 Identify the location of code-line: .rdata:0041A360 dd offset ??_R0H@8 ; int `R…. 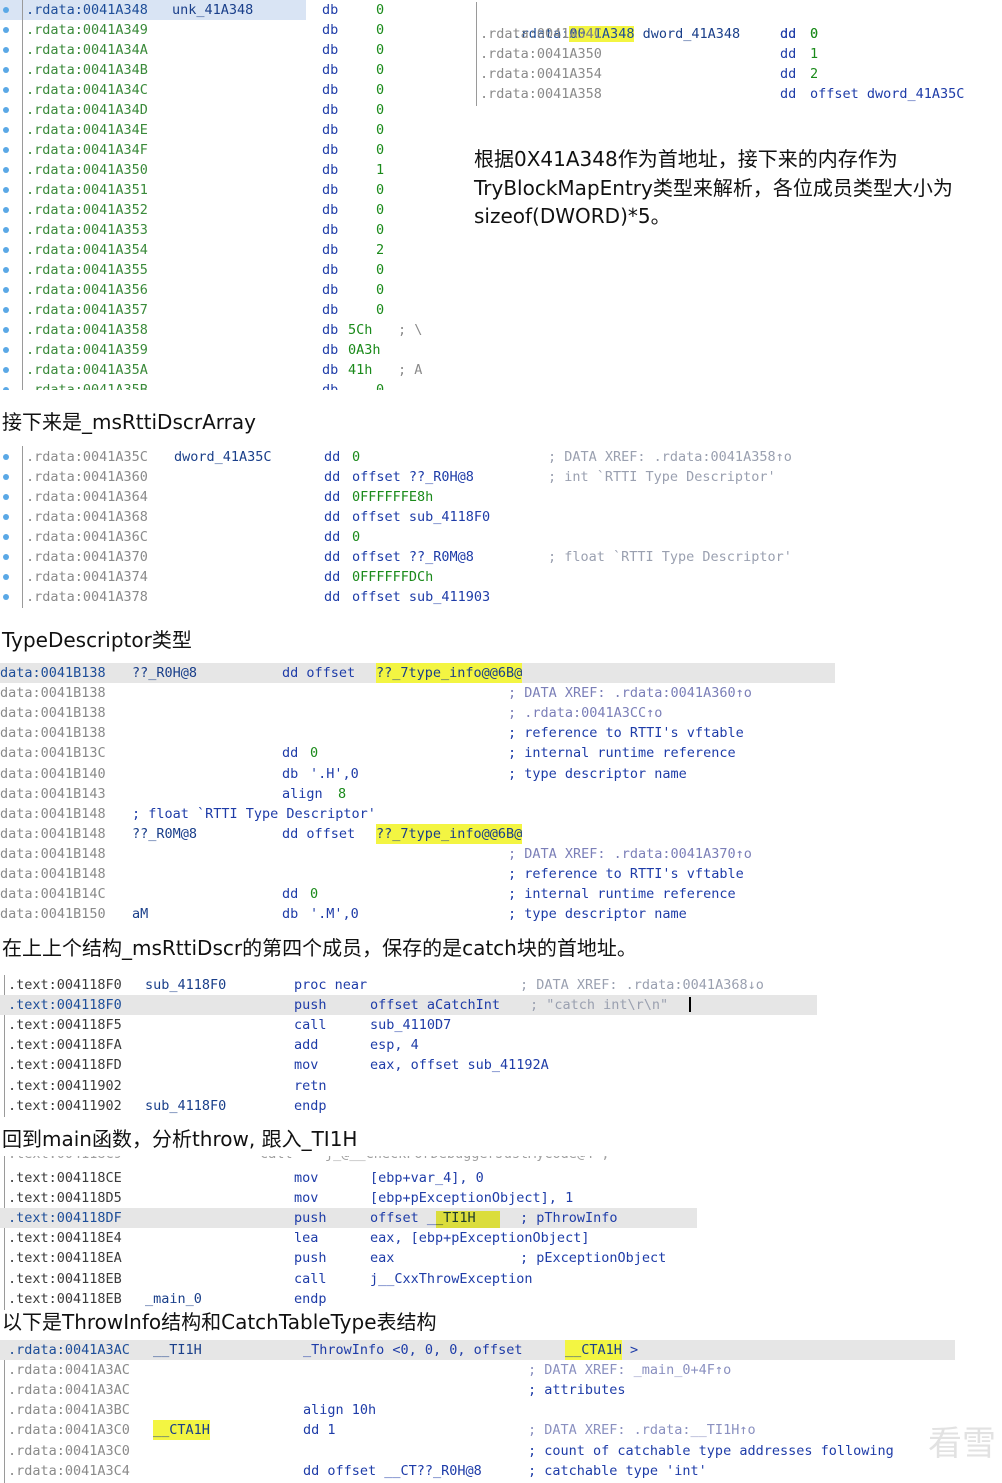
(511, 477).